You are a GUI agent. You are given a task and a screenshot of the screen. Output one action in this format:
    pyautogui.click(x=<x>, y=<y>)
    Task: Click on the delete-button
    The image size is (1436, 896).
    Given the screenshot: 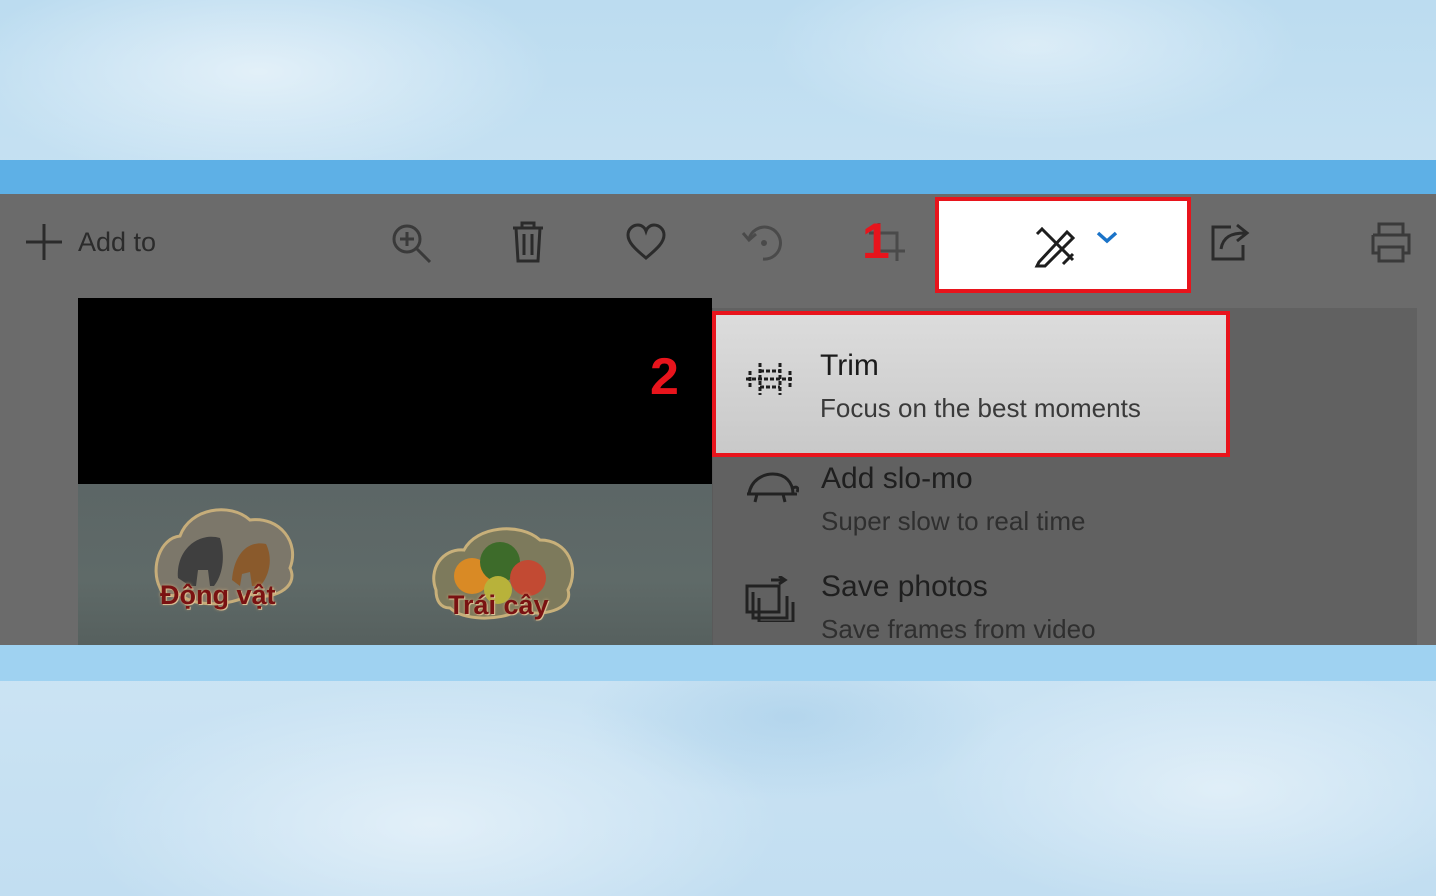 What is the action you would take?
    pyautogui.click(x=528, y=242)
    